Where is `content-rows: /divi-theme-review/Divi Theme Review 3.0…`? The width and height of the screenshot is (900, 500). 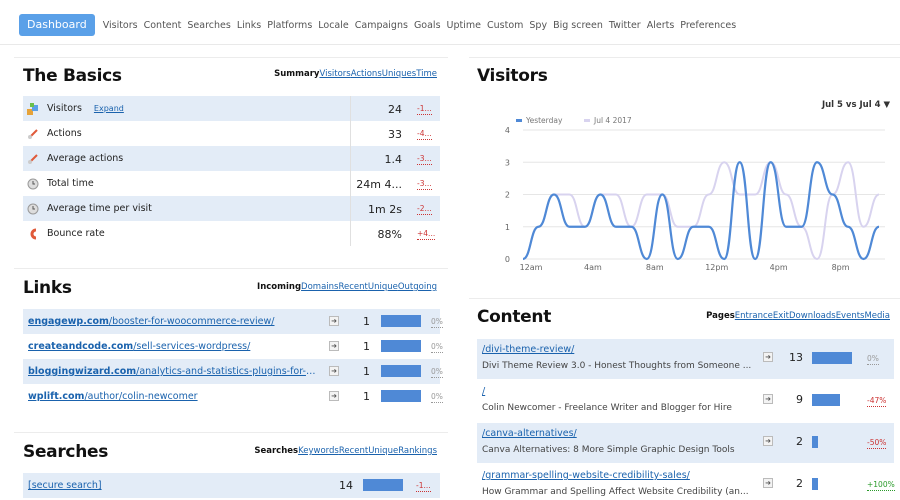
content-rows: /divi-theme-review/Divi Theme Review 3.0… is located at coordinates (686, 419).